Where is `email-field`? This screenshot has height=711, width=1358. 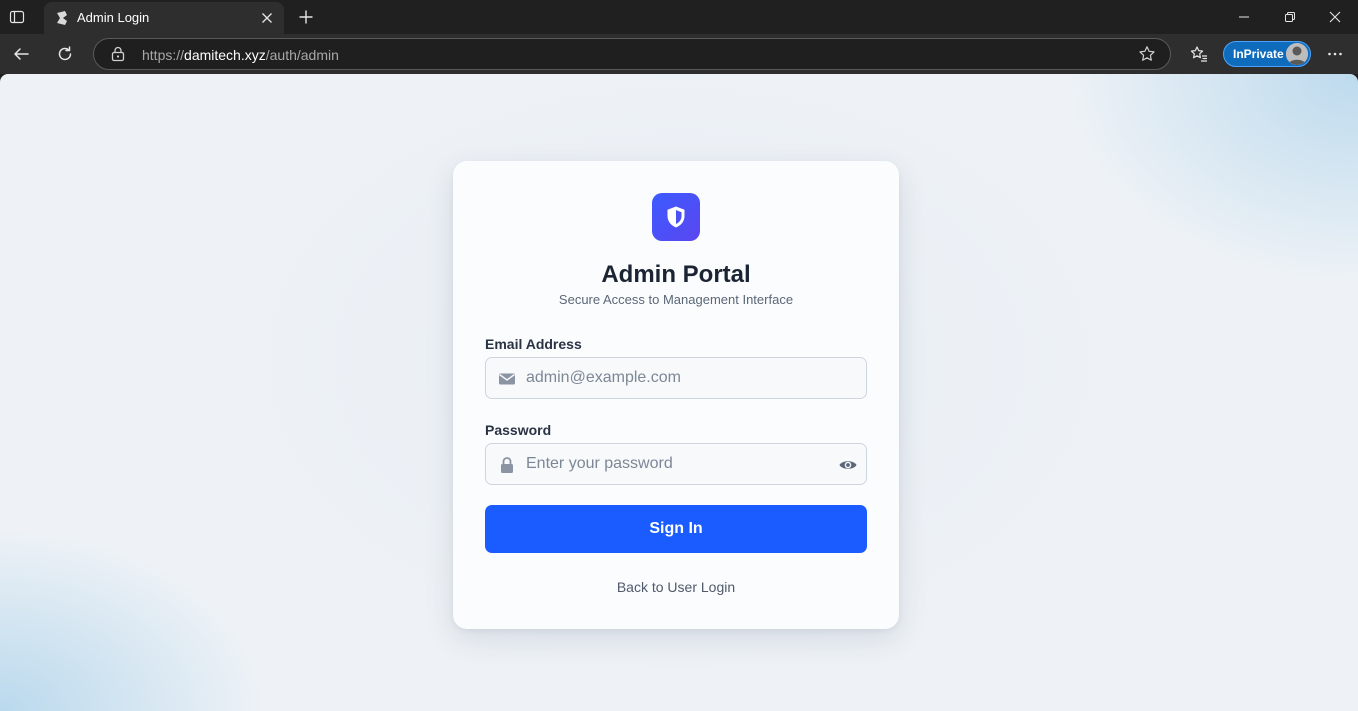
email-field is located at coordinates (676, 378).